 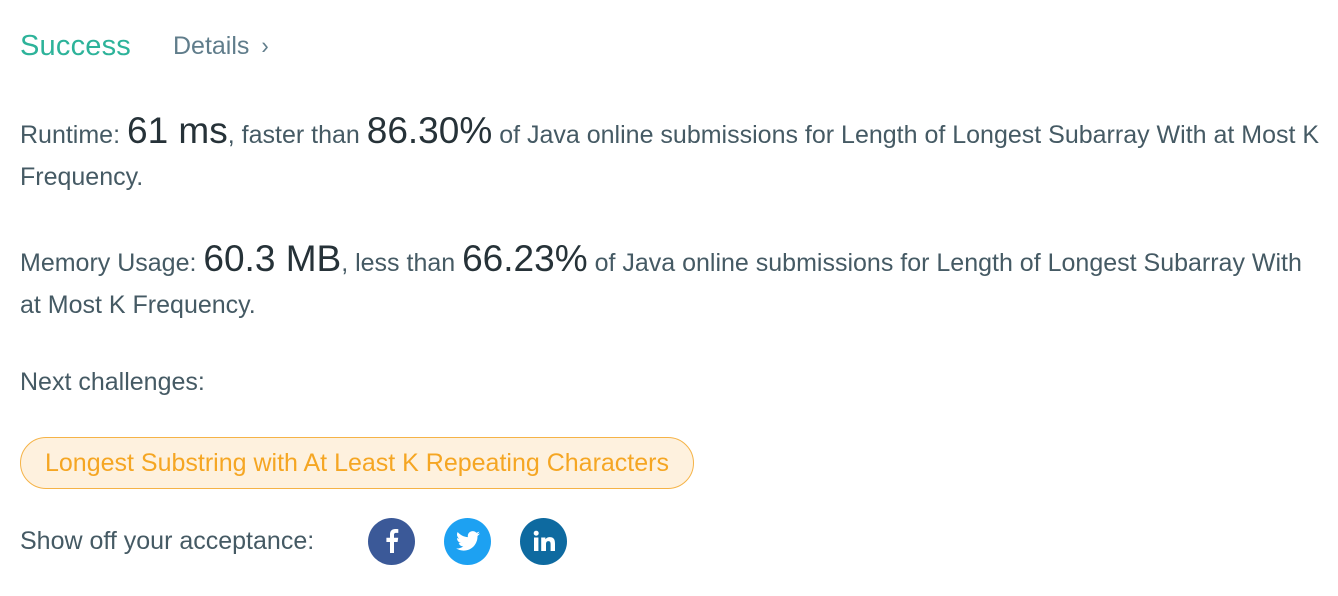 What do you see at coordinates (265, 45) in the screenshot?
I see `chevron-right-icon: ›` at bounding box center [265, 45].